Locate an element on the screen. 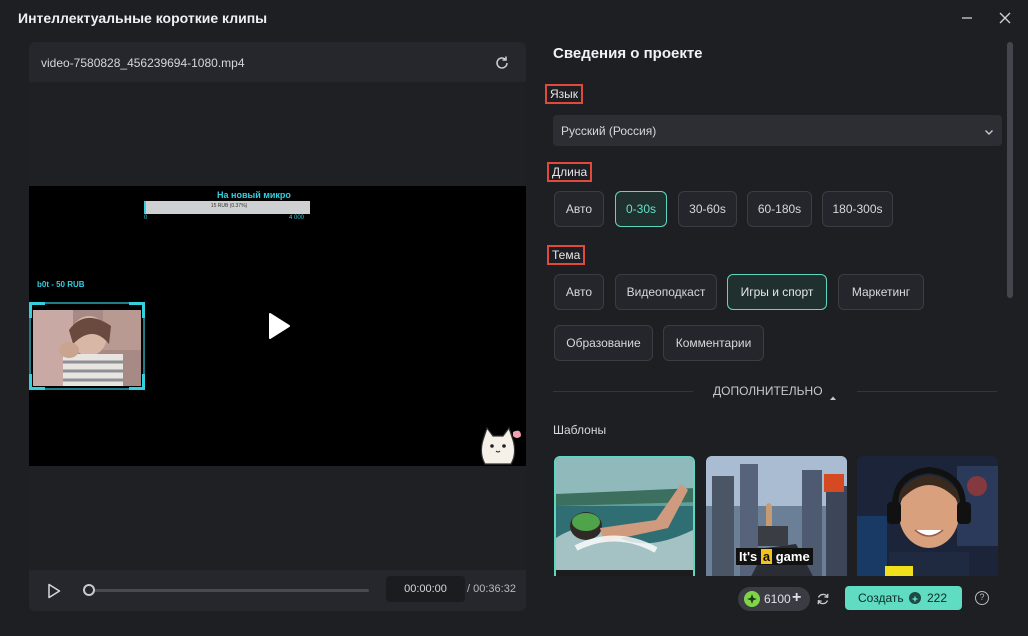  title-bar: Интеллектуальные короткие клипы is located at coordinates (514, 18).